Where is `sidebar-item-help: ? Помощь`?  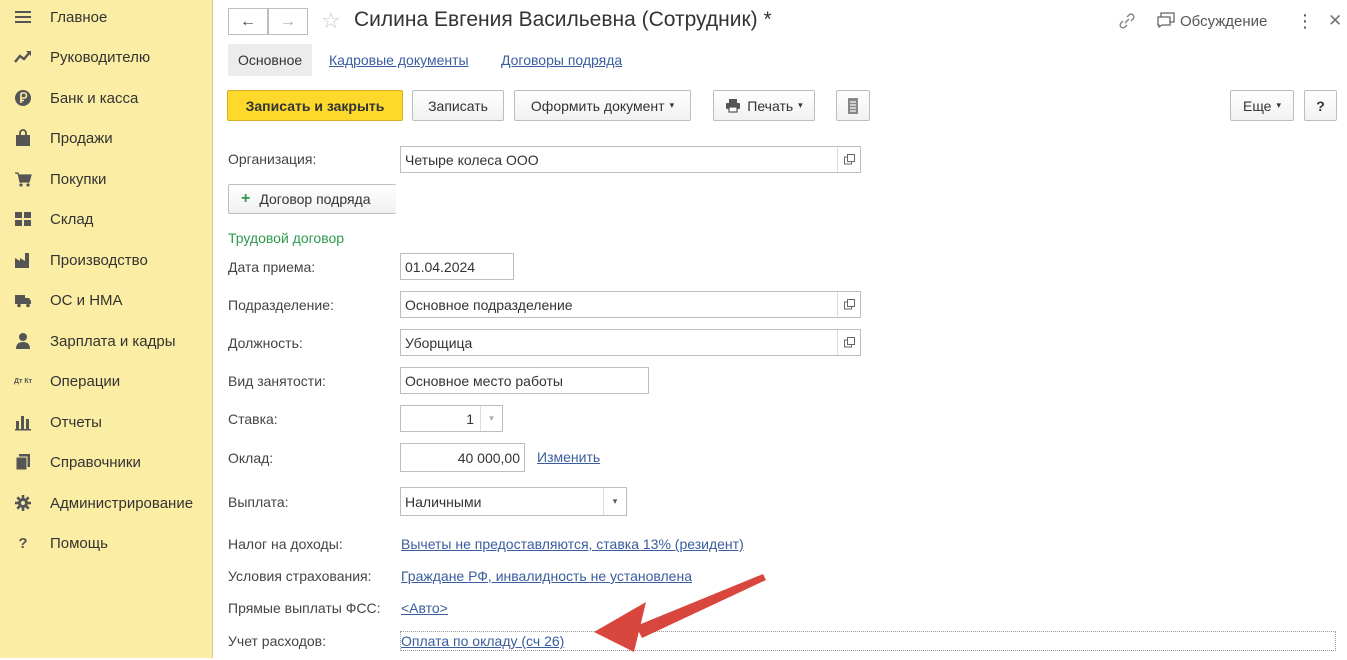 sidebar-item-help: ? Помощь is located at coordinates (106, 543).